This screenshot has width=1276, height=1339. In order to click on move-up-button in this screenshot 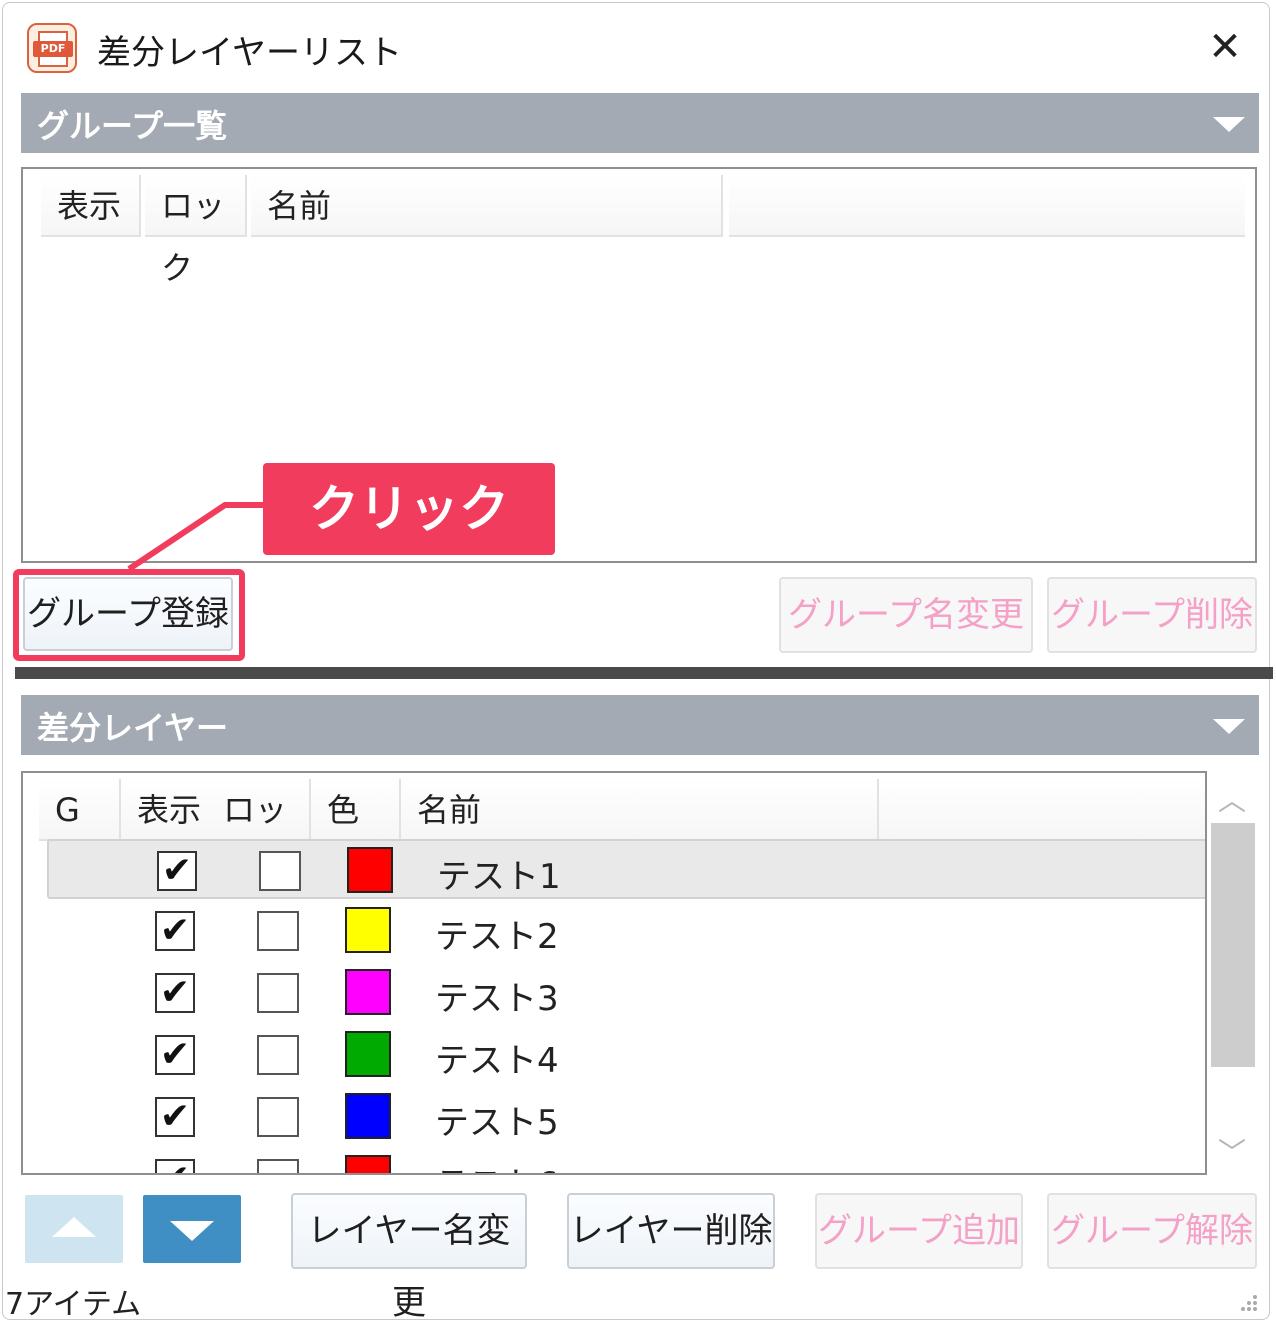, I will do `click(74, 1229)`.